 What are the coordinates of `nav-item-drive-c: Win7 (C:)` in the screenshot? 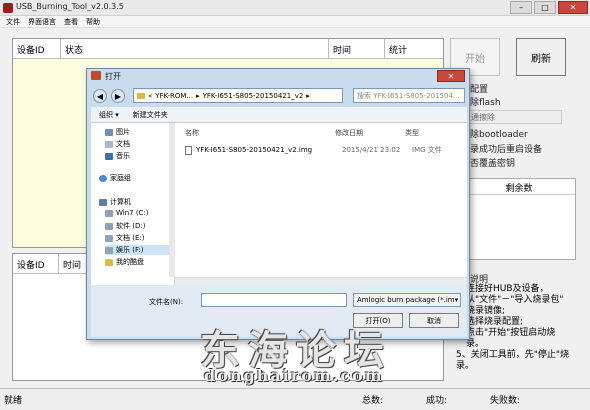 It's located at (127, 213).